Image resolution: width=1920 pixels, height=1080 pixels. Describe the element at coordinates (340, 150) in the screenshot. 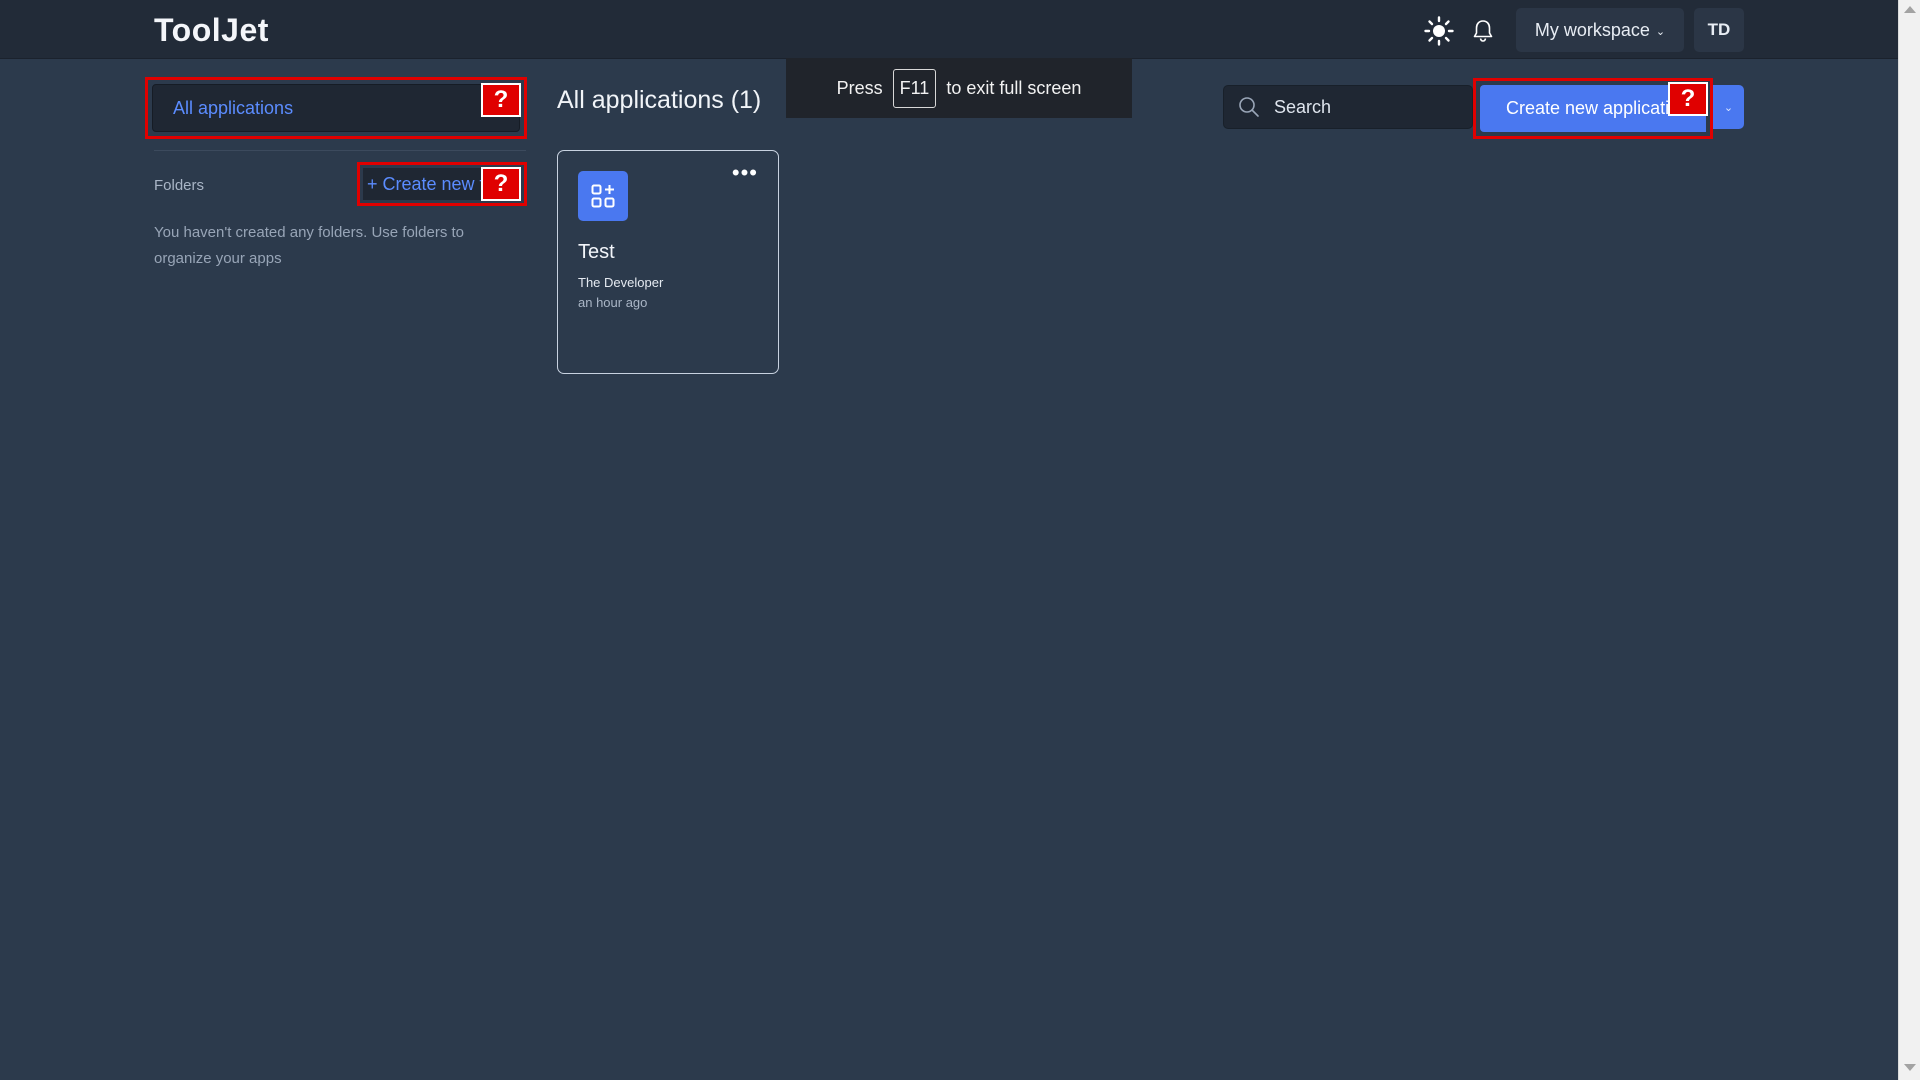

I see `sidebar-divider` at that location.